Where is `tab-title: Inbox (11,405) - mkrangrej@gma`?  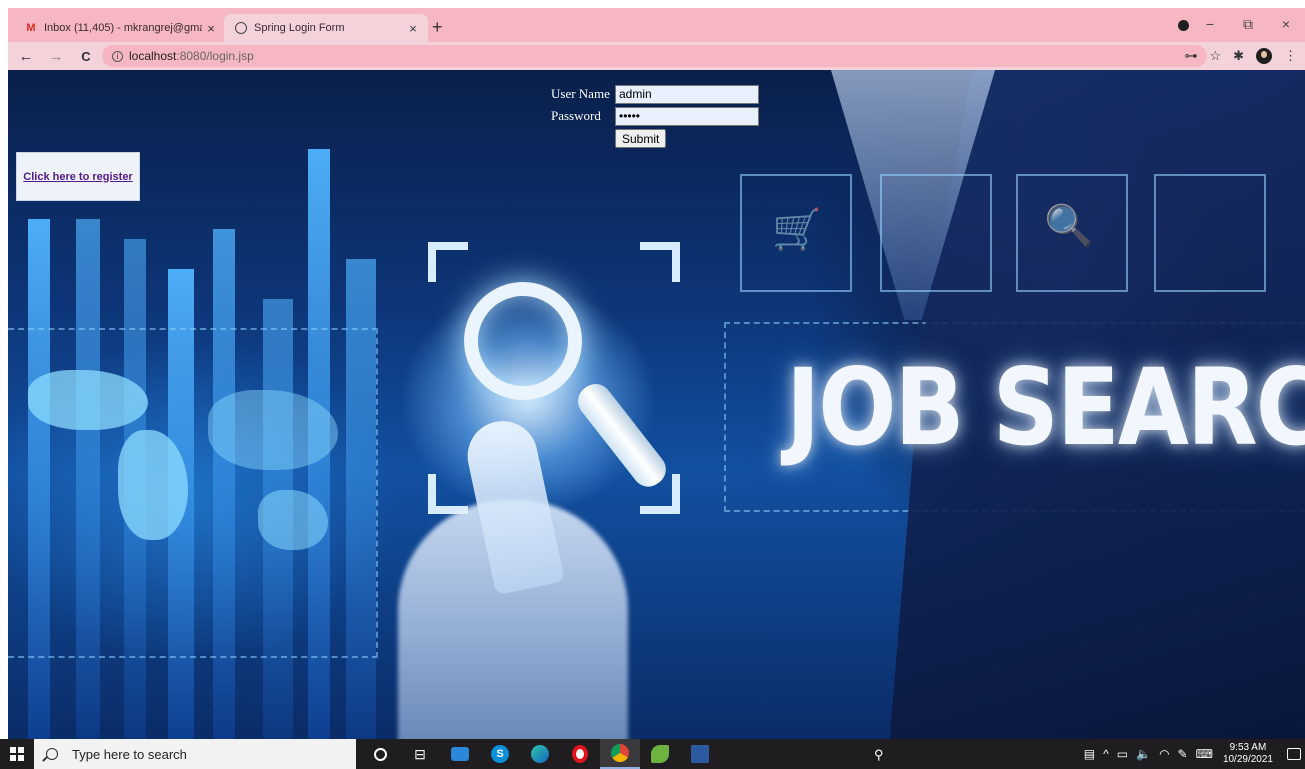 tab-title: Inbox (11,405) - mkrangrej@gma is located at coordinates (123, 28).